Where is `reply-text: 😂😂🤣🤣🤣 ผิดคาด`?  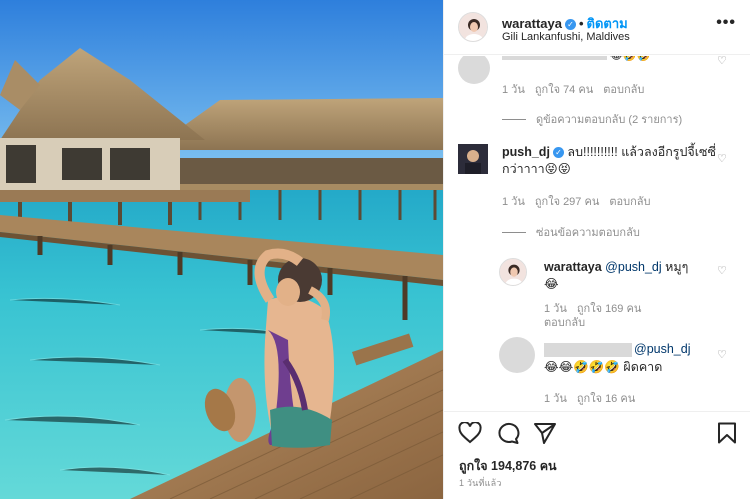
reply-text: 😂😂🤣🤣🤣 ผิดคาด is located at coordinates (603, 367).